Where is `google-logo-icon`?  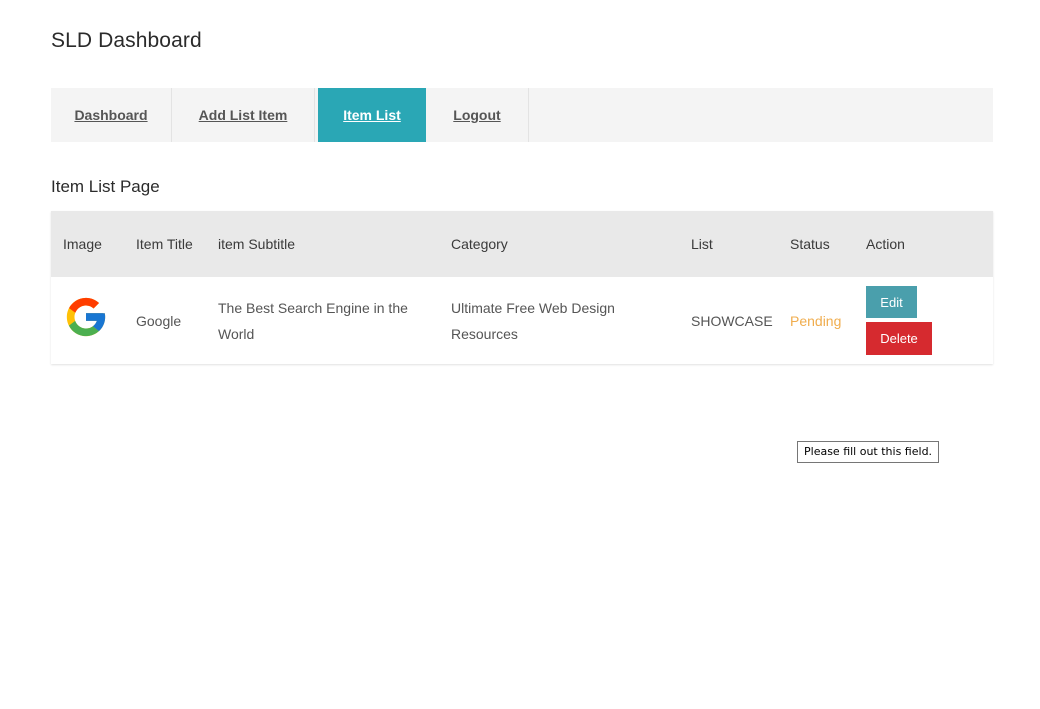 google-logo-icon is located at coordinates (86, 316).